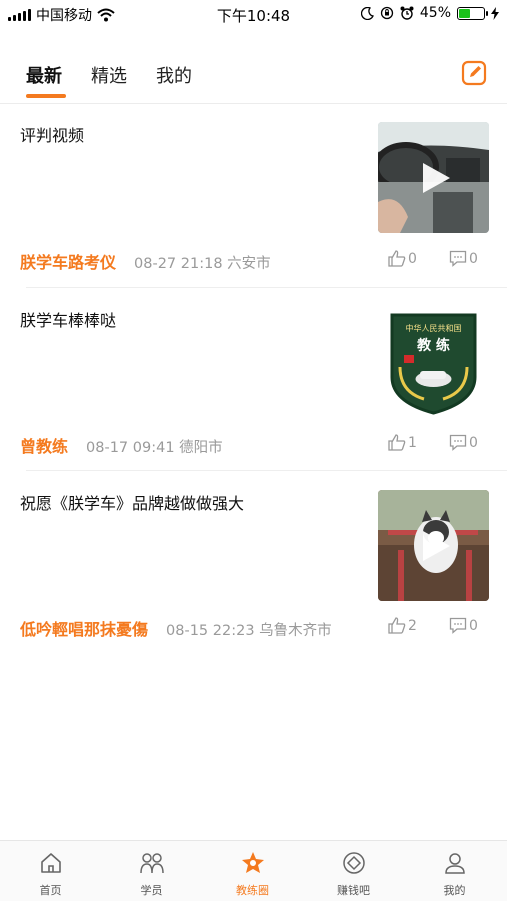 The height and width of the screenshot is (901, 507). What do you see at coordinates (253, 76) in the screenshot?
I see `tab-bar: 最新 精选 我的` at bounding box center [253, 76].